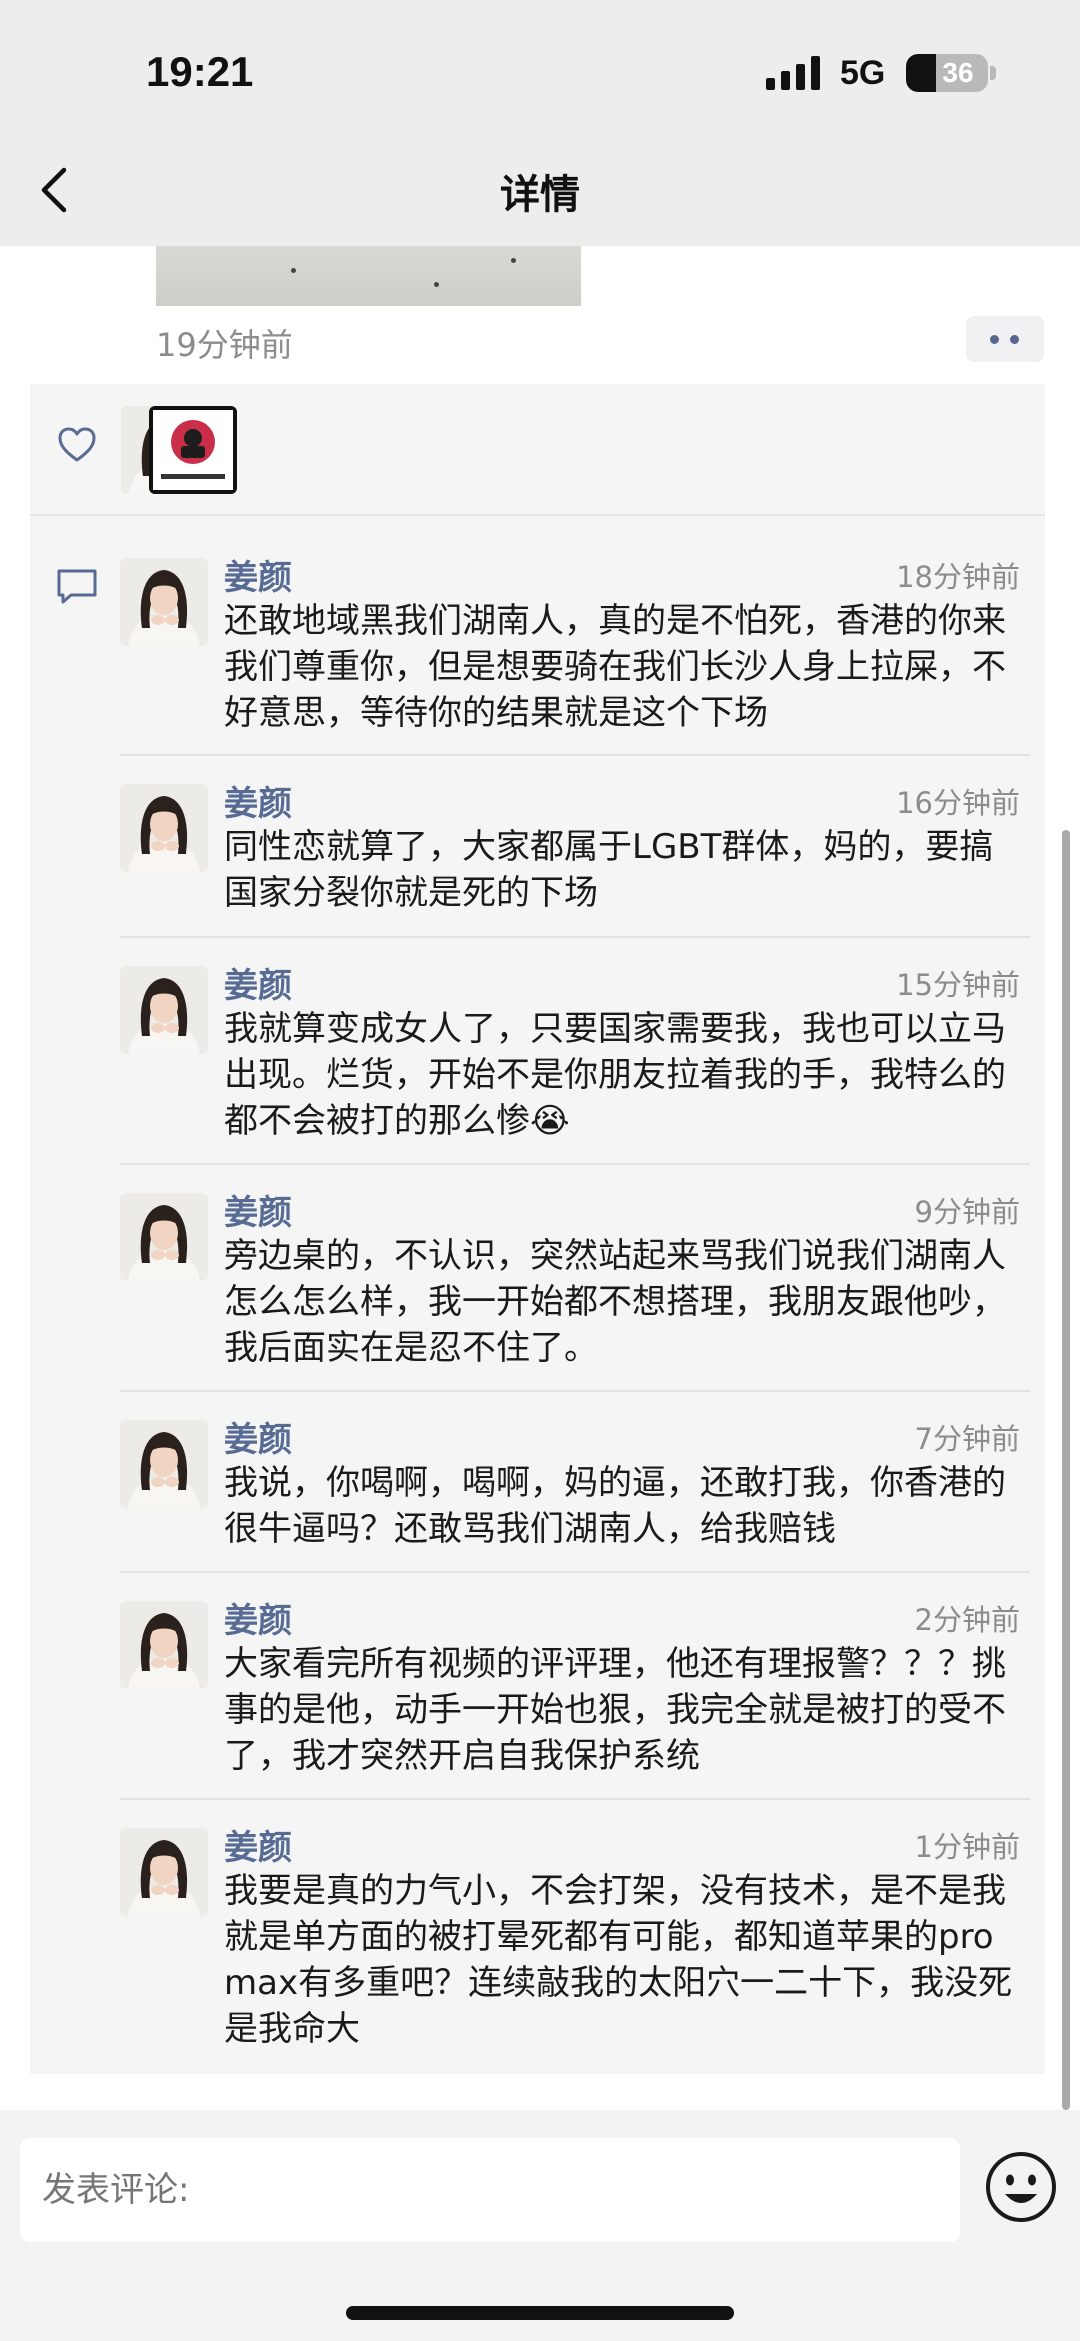 Image resolution: width=1080 pixels, height=2341 pixels. Describe the element at coordinates (967, 1847) in the screenshot. I see `comment-time: 1分钟前` at that location.